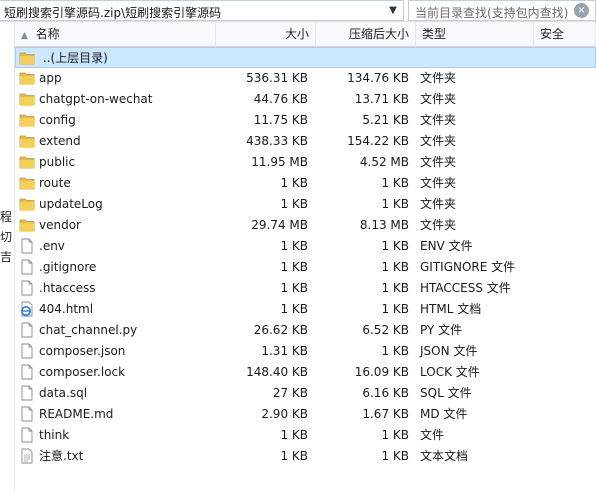 The height and width of the screenshot is (492, 596). What do you see at coordinates (378, 141) in the screenshot?
I see `file-compressed-size: 154.22 KB` at bounding box center [378, 141].